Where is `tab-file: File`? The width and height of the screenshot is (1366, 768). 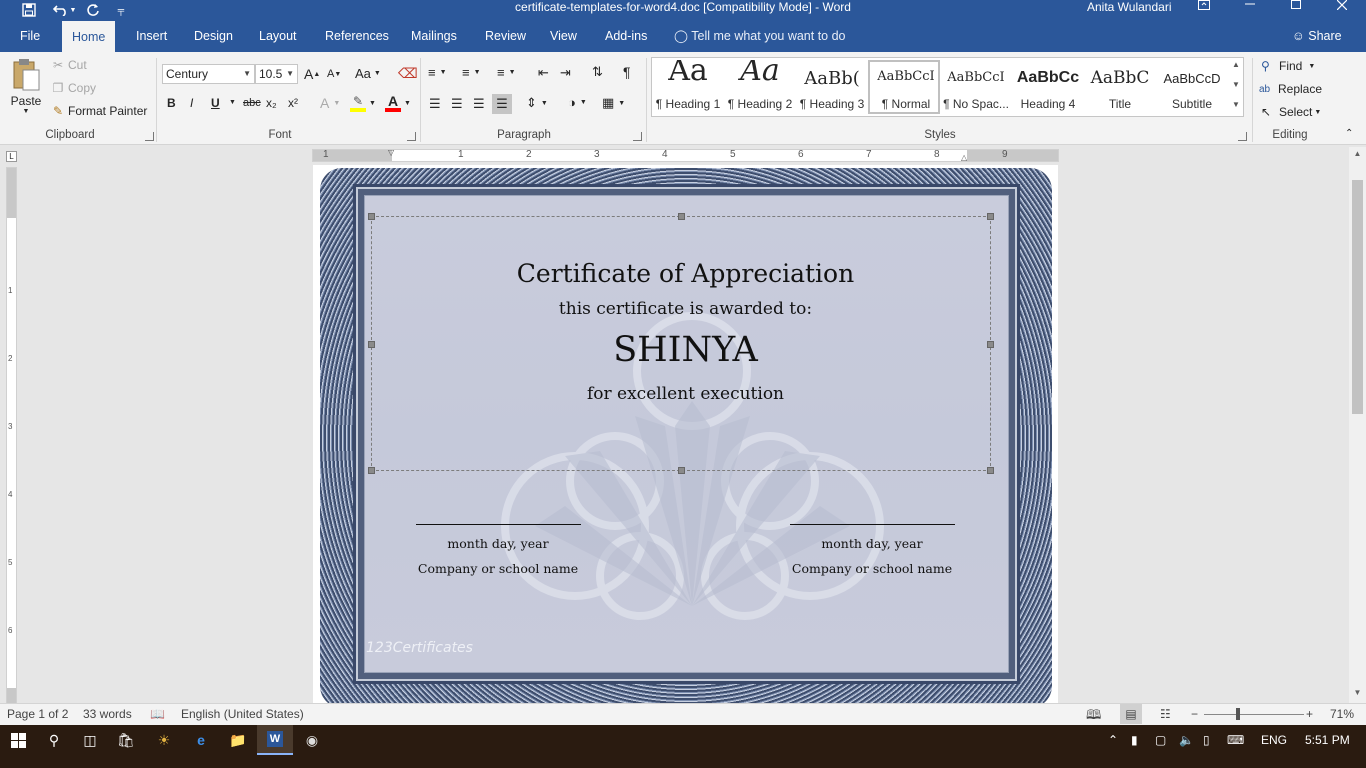 tab-file: File is located at coordinates (30, 36).